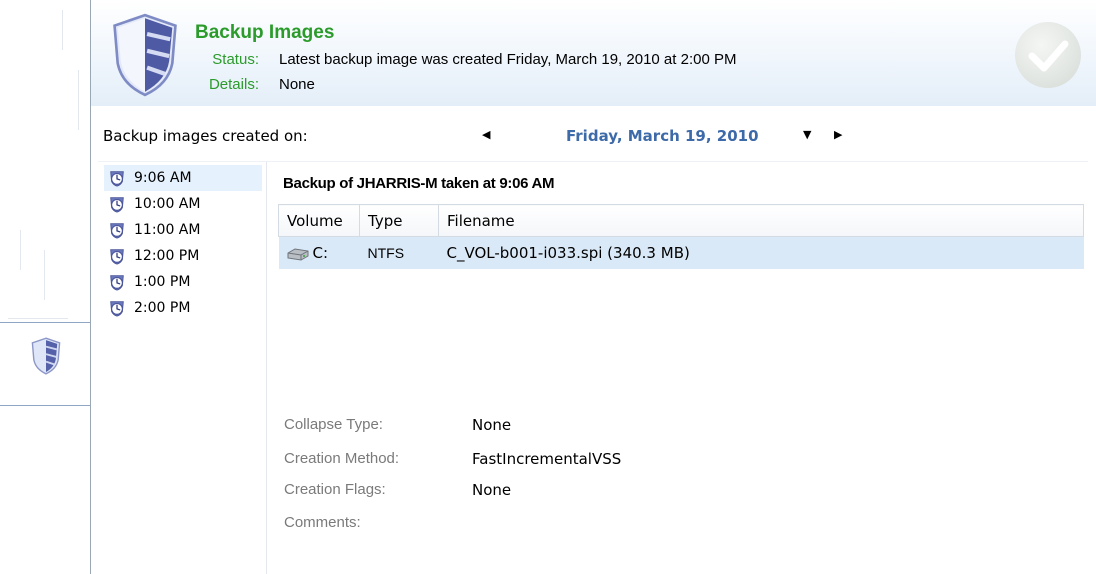 This screenshot has width=1096, height=574. I want to click on time-list-item: 10:00 AM, so click(183, 204).